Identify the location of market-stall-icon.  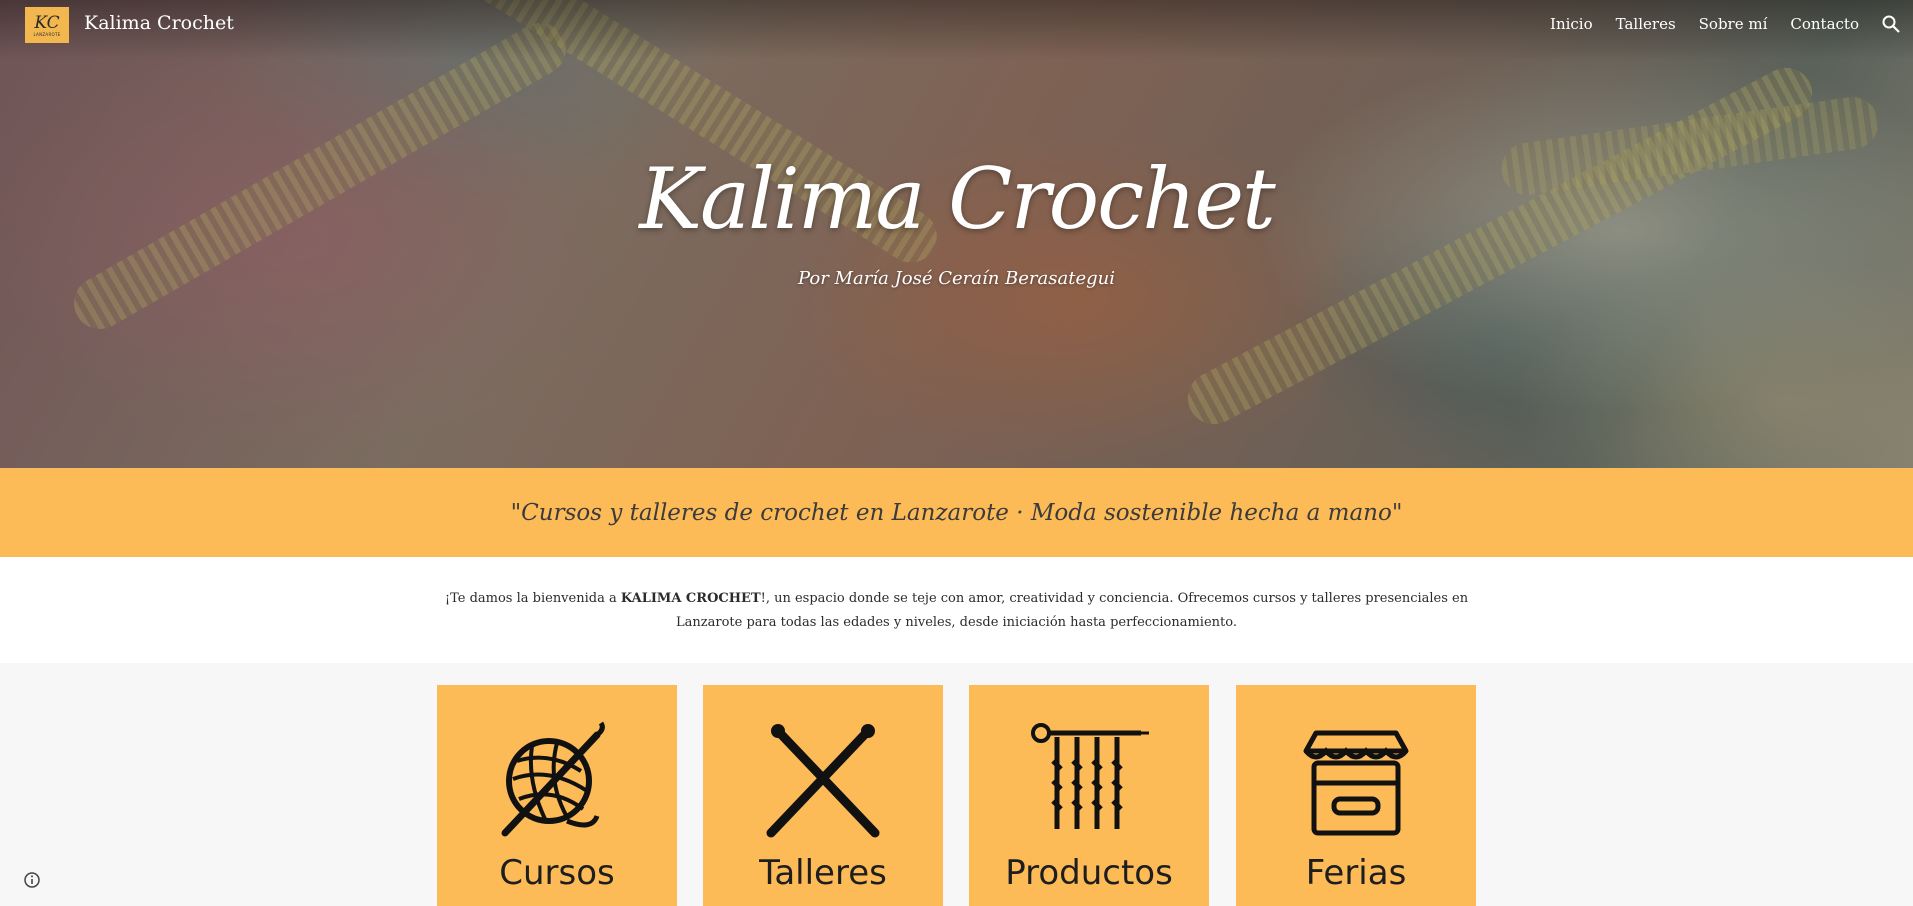
(1356, 783).